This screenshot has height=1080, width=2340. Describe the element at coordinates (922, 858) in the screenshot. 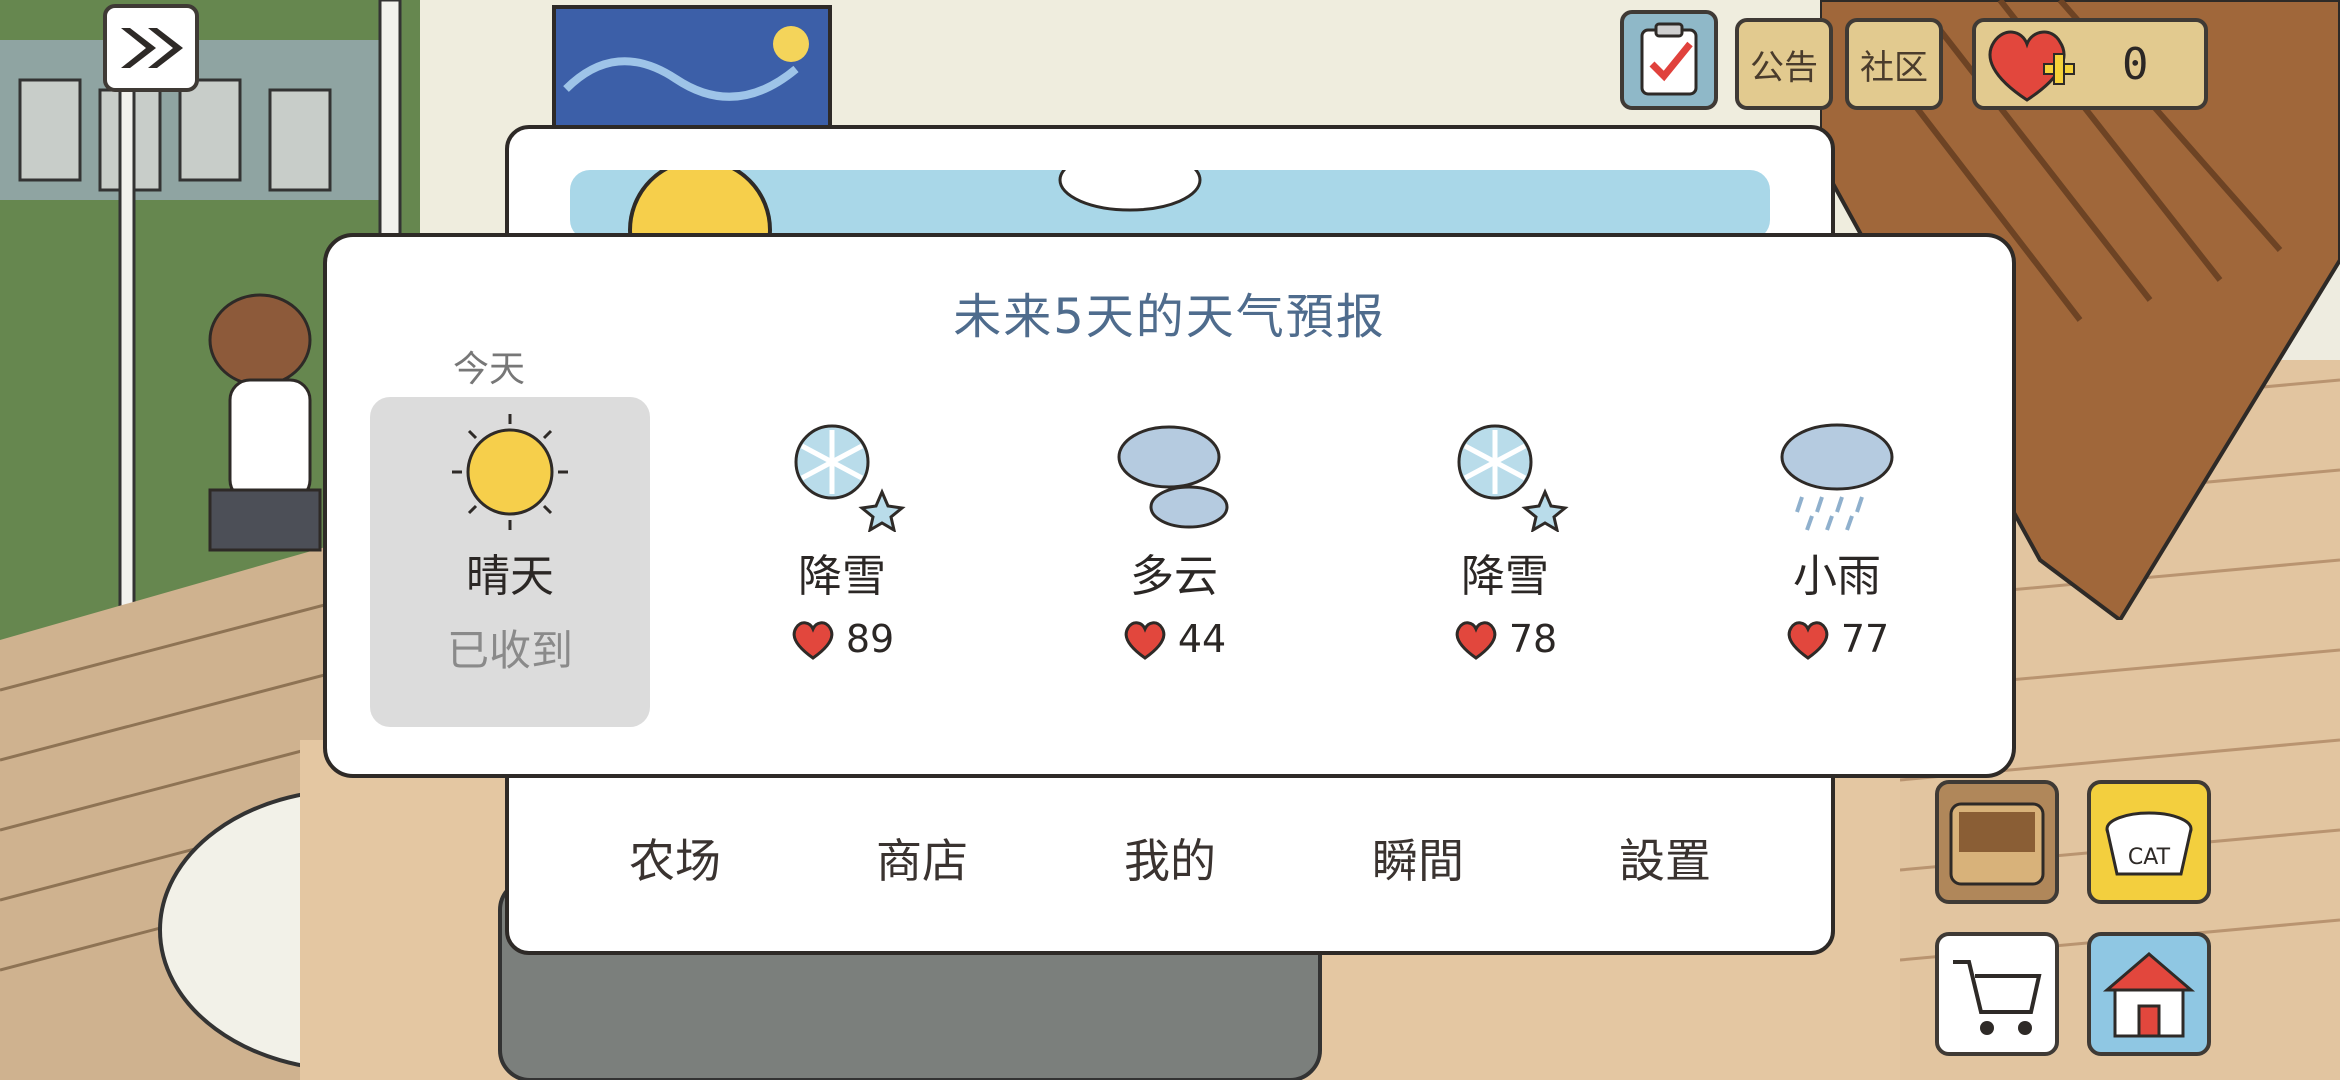

I see `menu-item-shop: 商店` at that location.